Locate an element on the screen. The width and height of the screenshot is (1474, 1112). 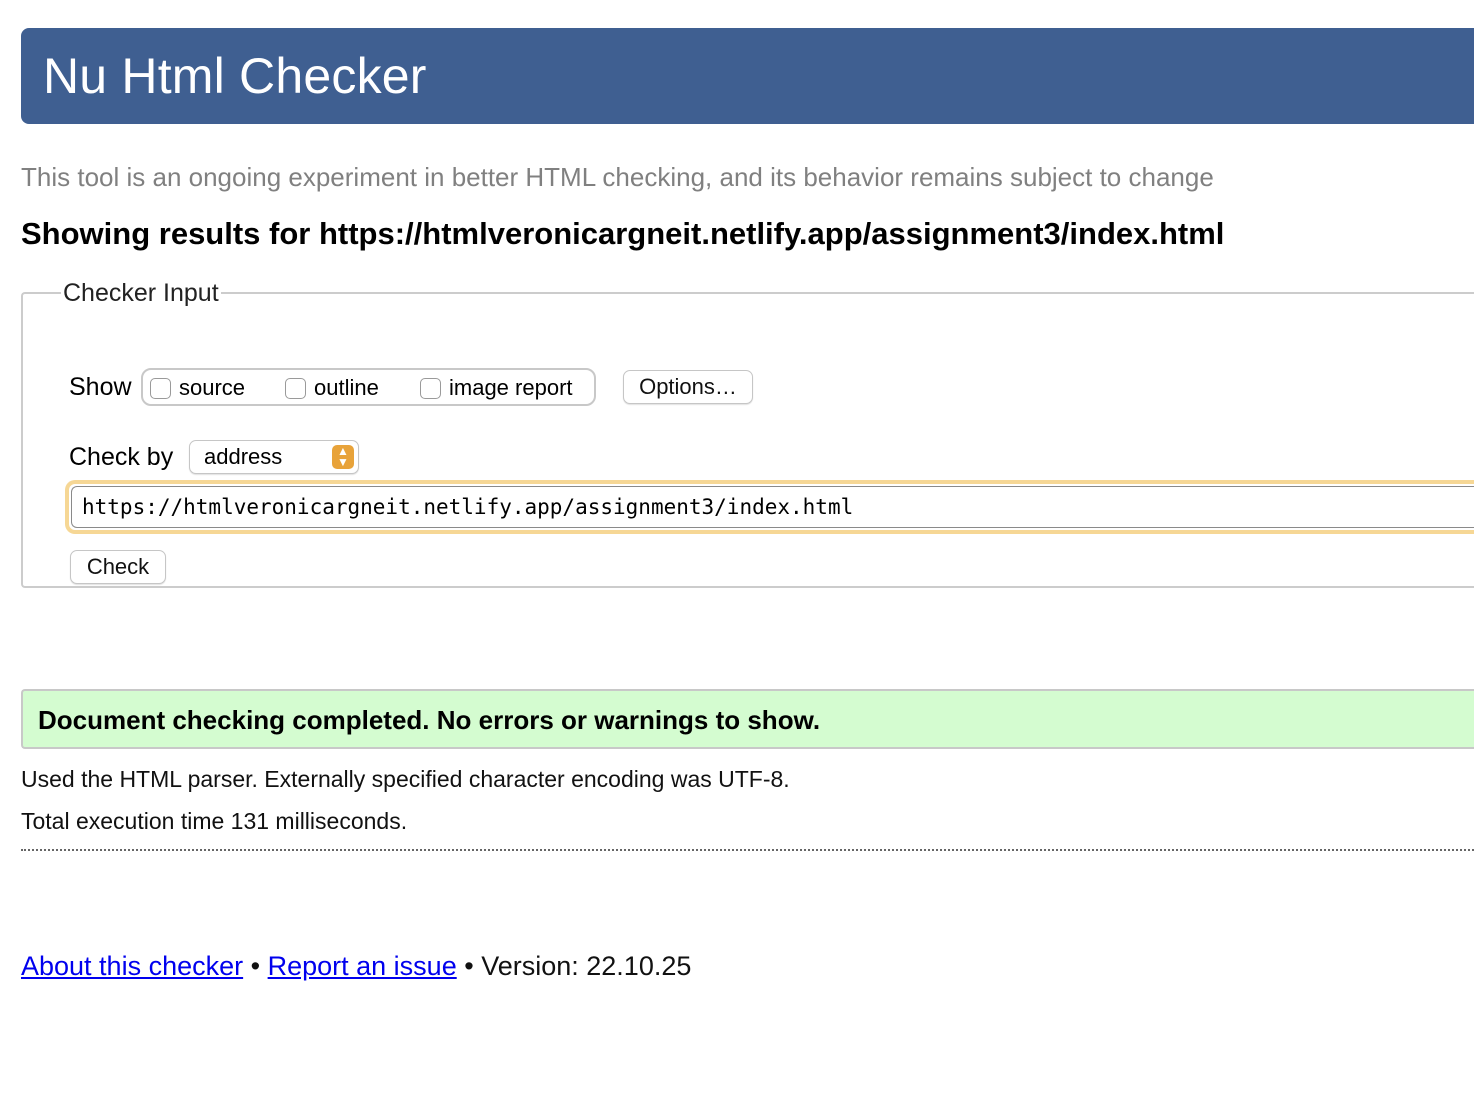
show-options-group: source outline image report is located at coordinates (368, 387).